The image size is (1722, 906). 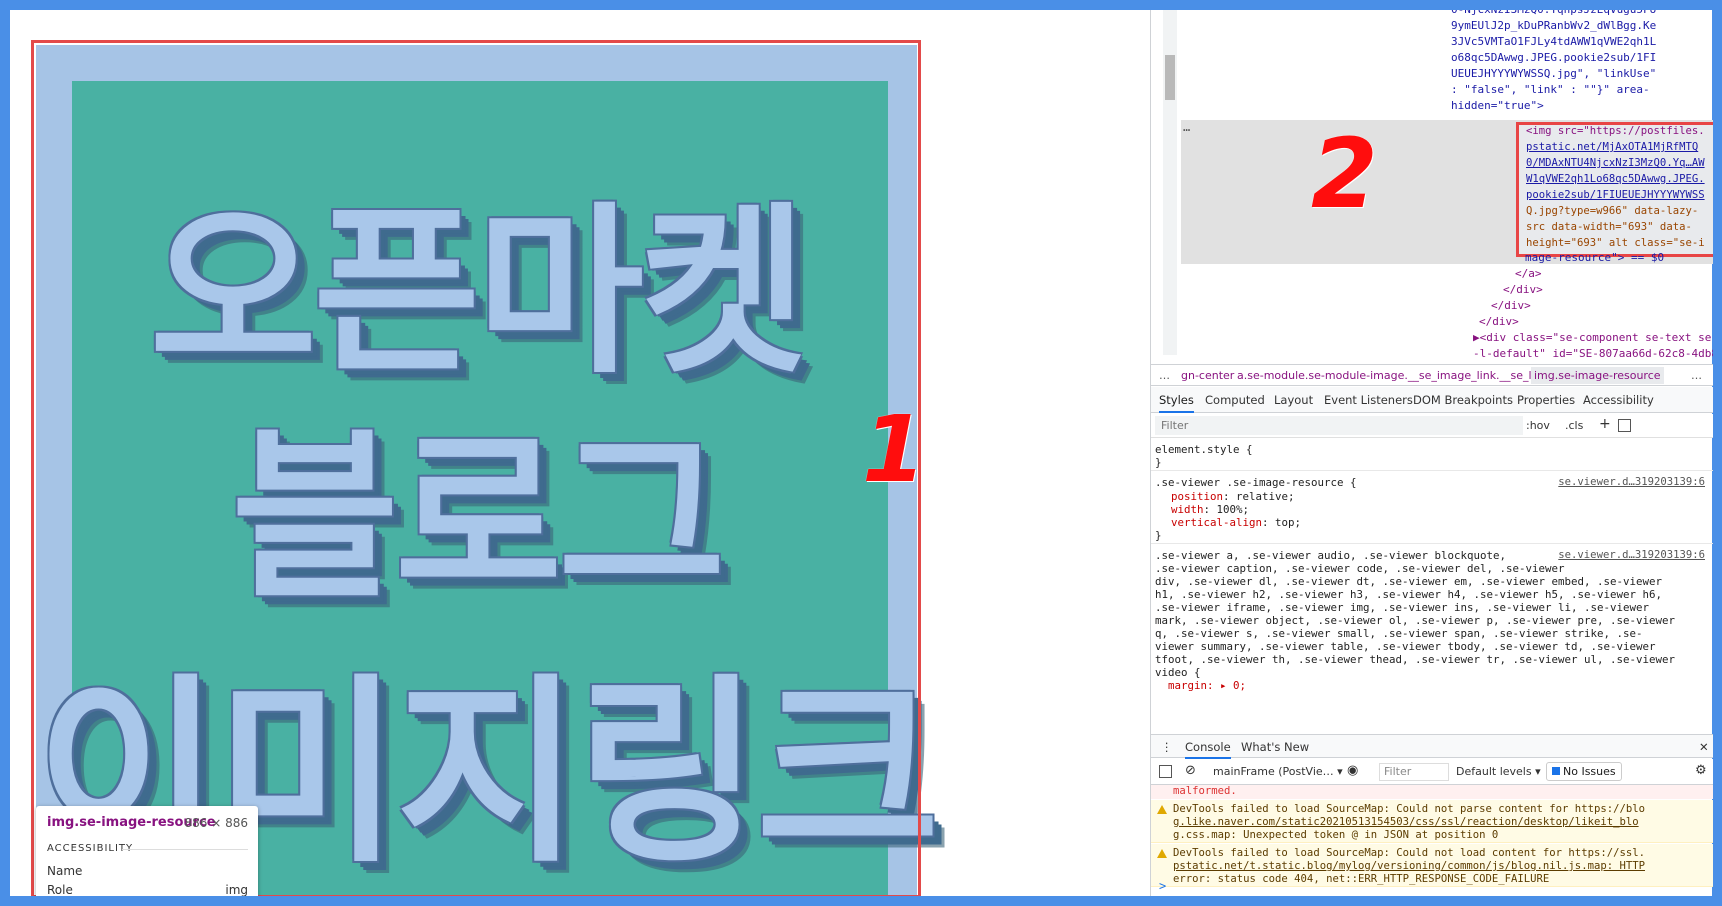 I want to click on page-scrollbar, so click(x=1170, y=182).